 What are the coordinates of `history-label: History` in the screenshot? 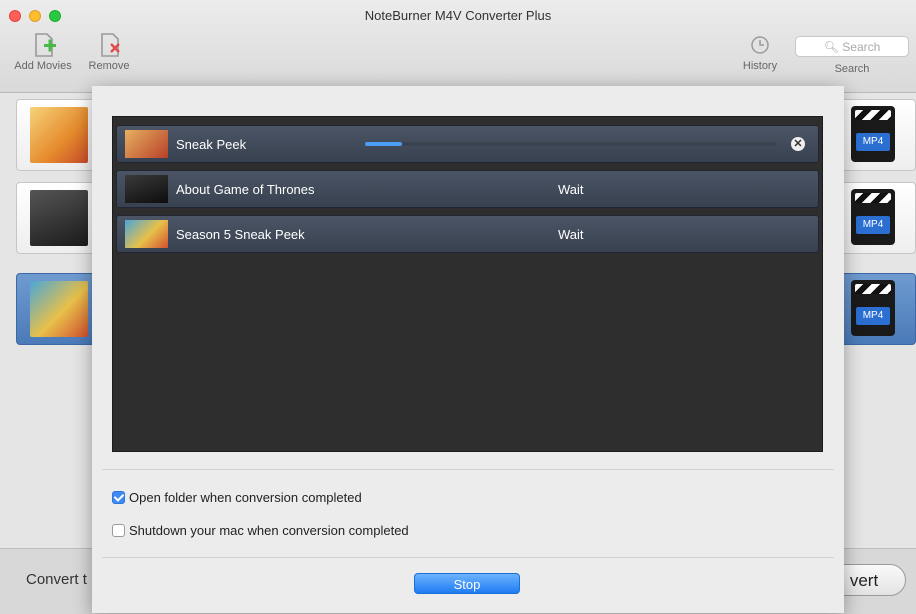 It's located at (760, 66).